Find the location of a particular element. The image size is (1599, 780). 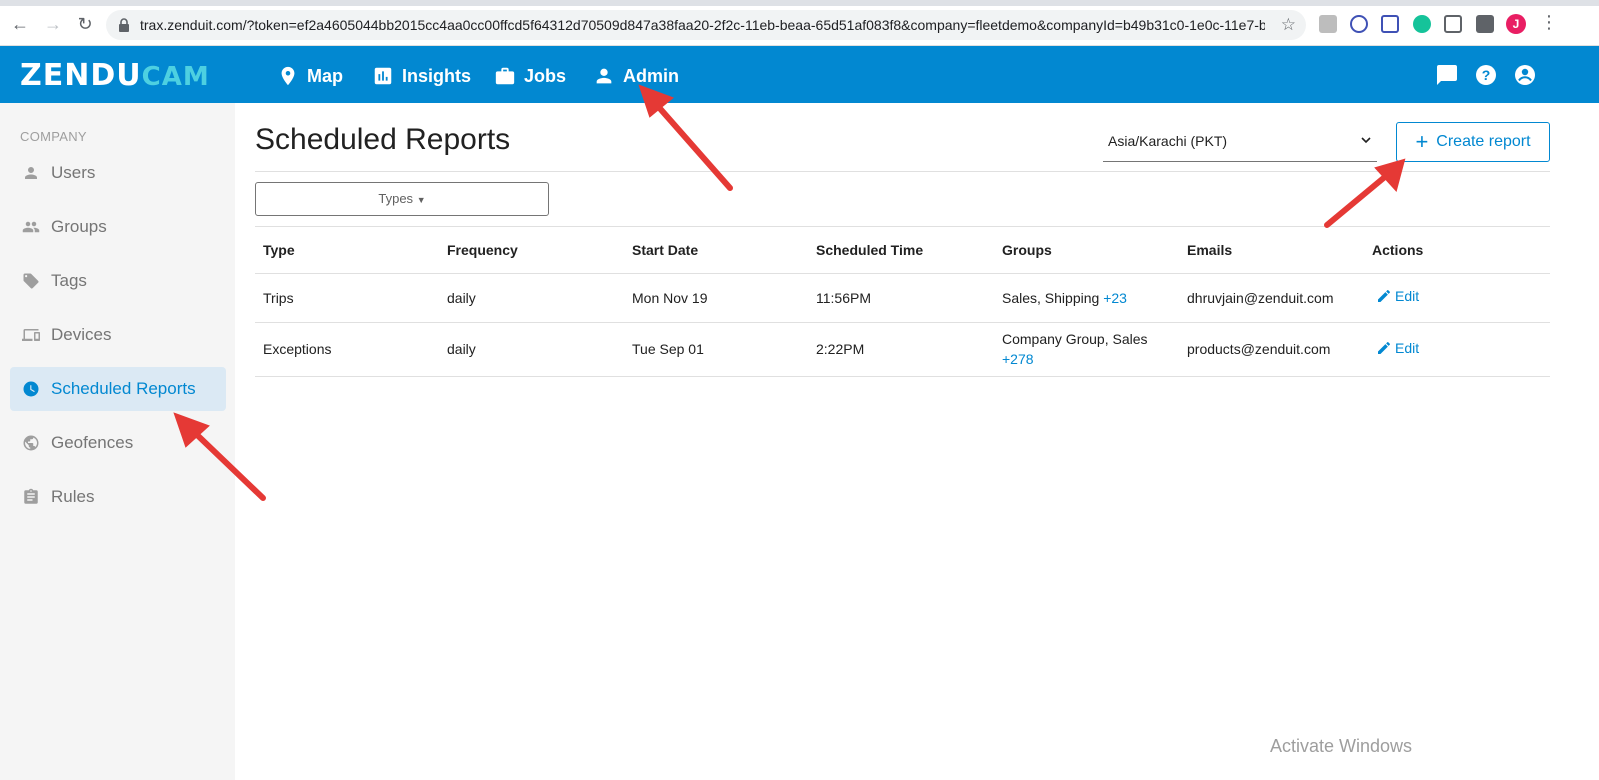

sidebar-item-label: Users is located at coordinates (73, 172).